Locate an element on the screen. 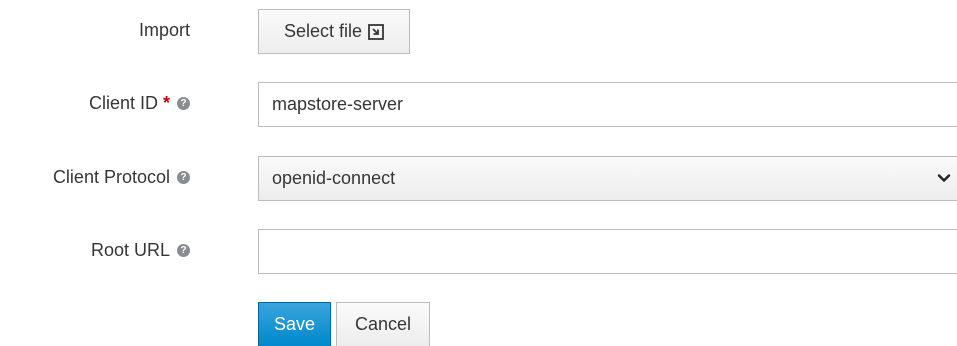  select-file-button: Select file is located at coordinates (334, 31).